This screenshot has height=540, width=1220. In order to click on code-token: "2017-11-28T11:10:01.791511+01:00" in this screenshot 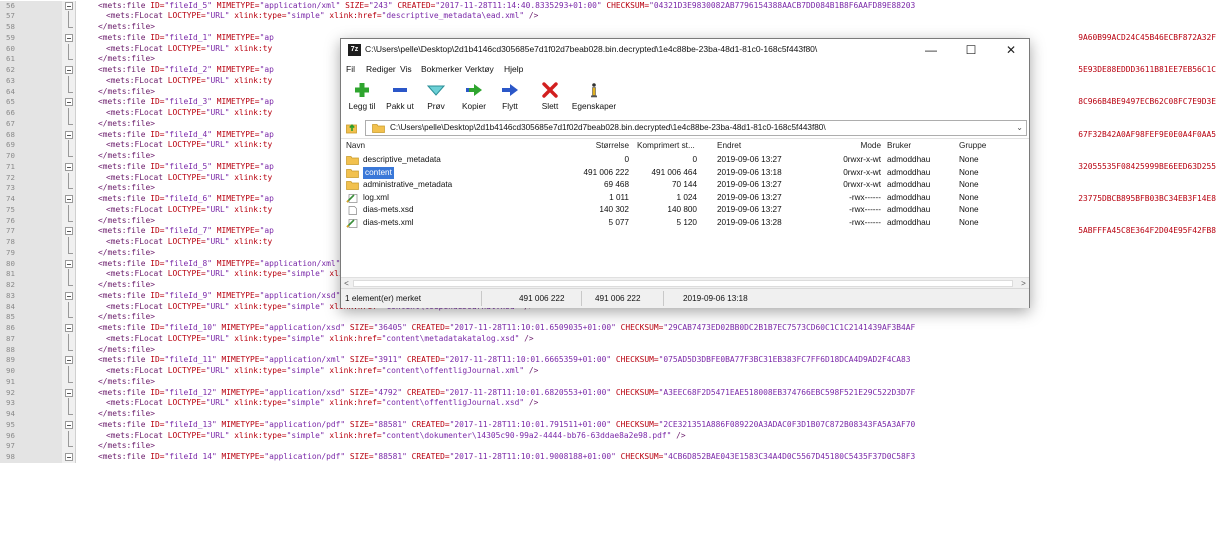, I will do `click(532, 424)`.